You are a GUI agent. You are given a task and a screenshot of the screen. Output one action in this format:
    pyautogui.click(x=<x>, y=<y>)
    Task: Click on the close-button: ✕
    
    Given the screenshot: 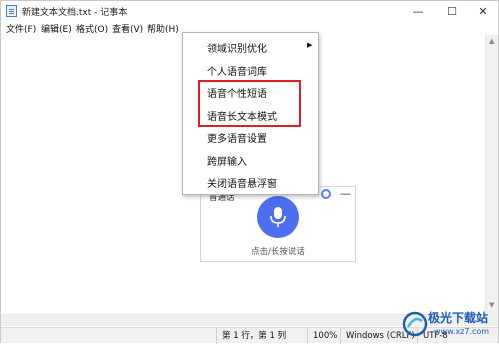 What is the action you would take?
    pyautogui.click(x=483, y=11)
    